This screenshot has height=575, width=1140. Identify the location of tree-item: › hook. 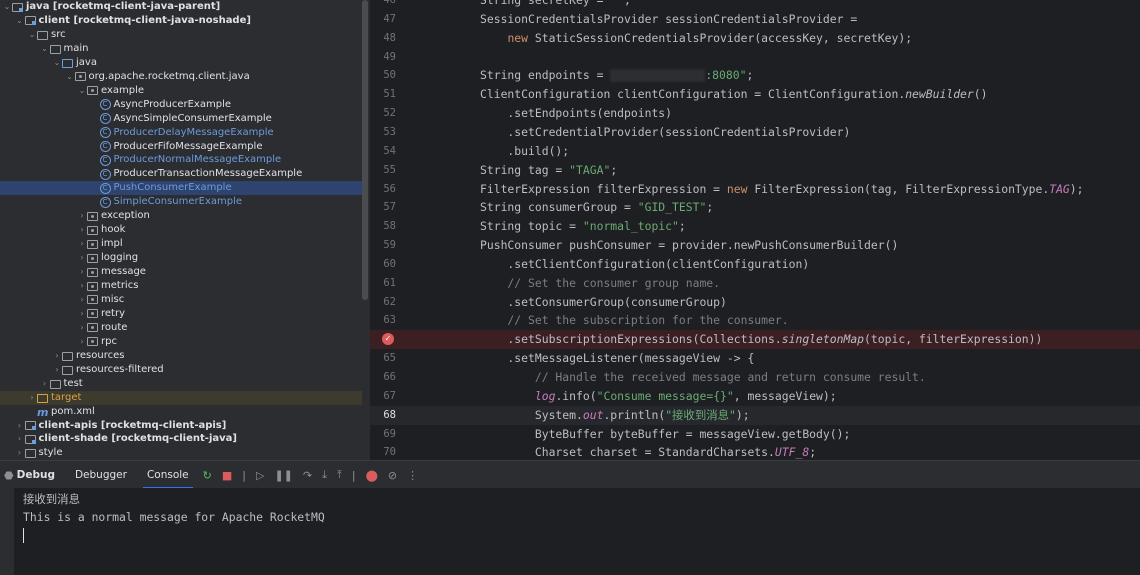
(181, 230).